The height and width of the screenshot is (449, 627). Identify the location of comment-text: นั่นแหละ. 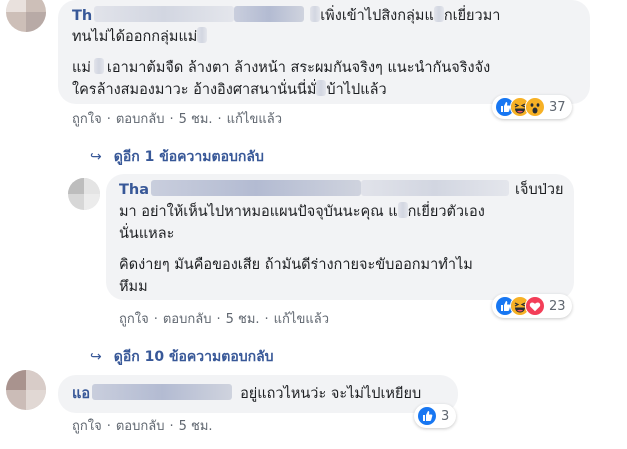
(147, 234).